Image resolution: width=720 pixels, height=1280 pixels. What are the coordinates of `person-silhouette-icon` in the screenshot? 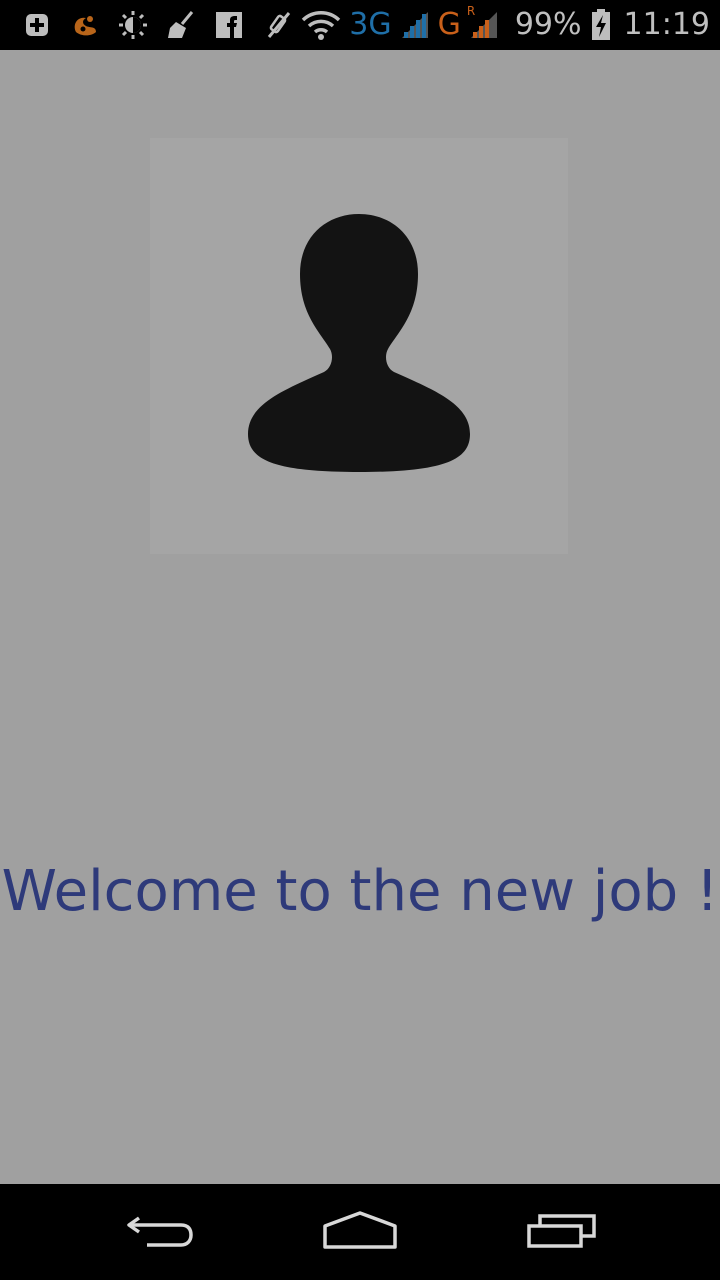 It's located at (359, 346).